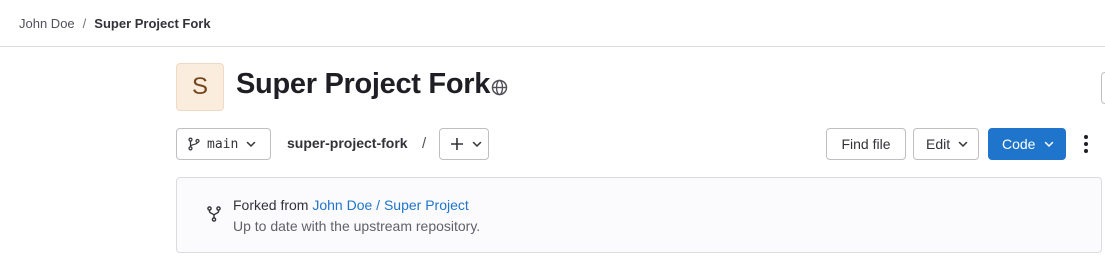 The image size is (1105, 262). Describe the element at coordinates (194, 144) in the screenshot. I see `branch-icon` at that location.